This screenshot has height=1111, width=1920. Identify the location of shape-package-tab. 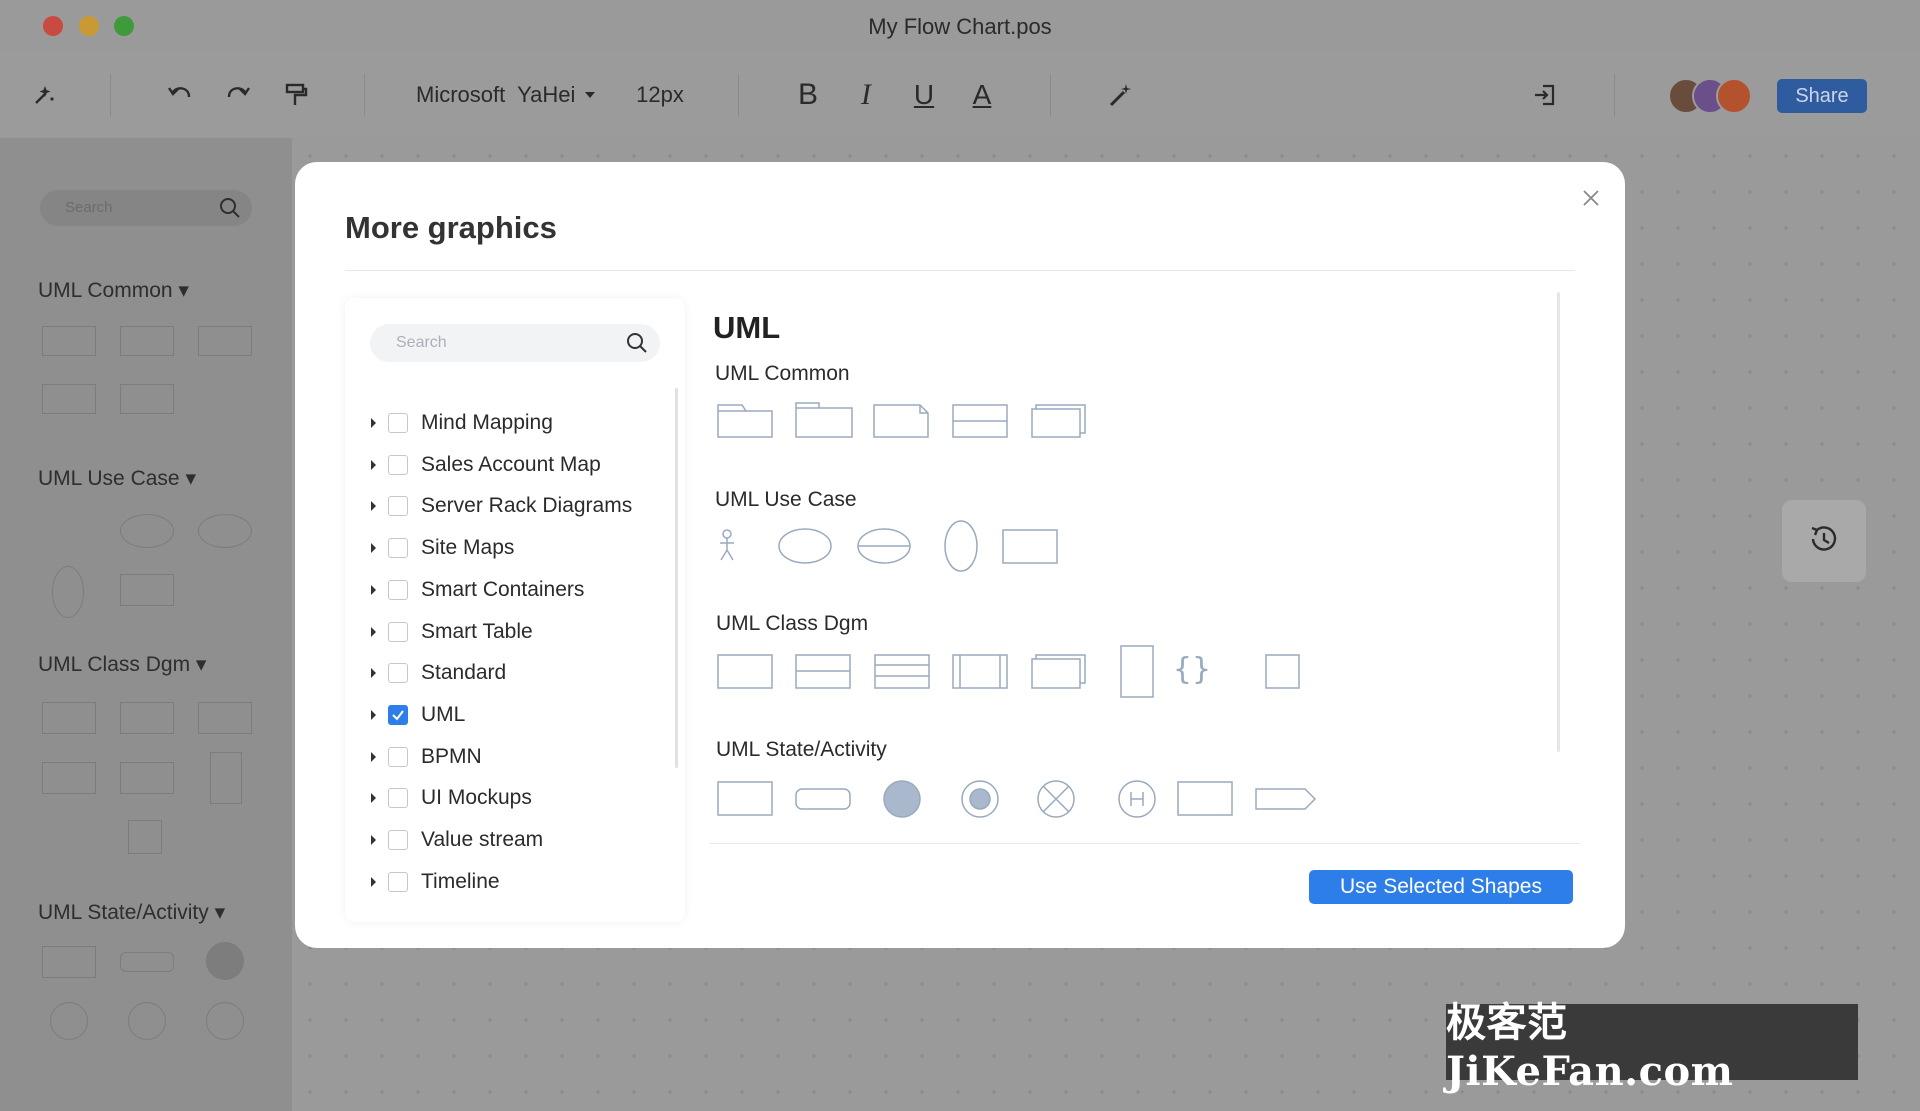
(824, 420).